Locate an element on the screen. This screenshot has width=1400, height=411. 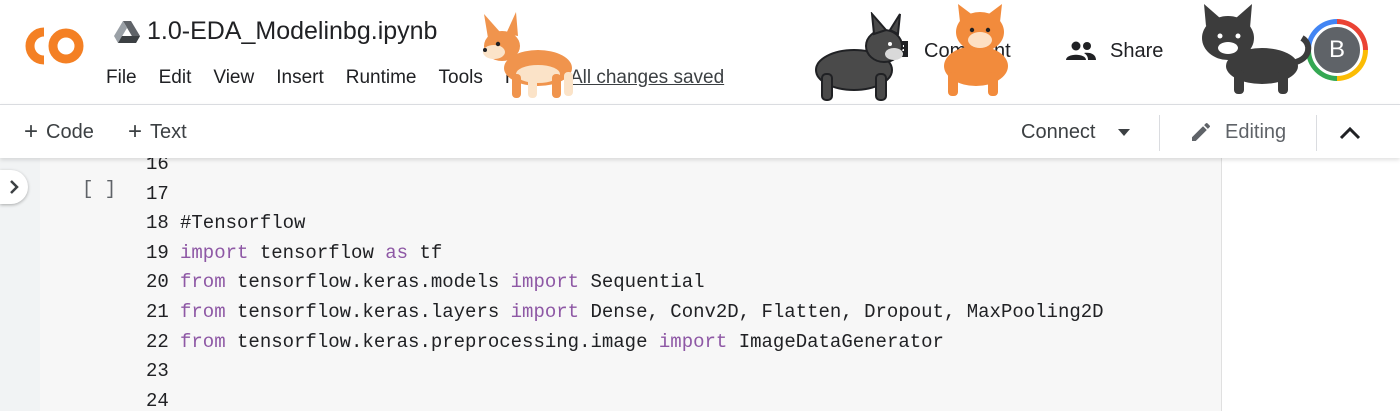
menu-runtime: Runtime is located at coordinates (381, 78).